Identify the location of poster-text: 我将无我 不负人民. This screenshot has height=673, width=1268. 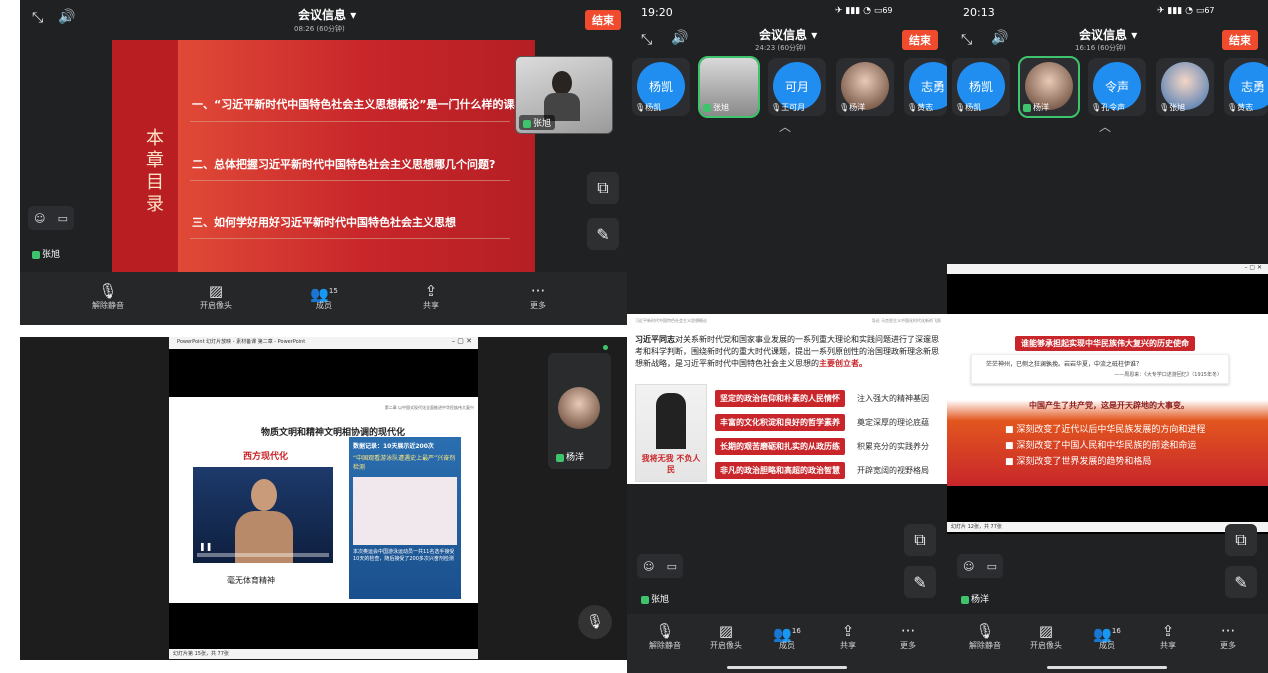
(671, 464).